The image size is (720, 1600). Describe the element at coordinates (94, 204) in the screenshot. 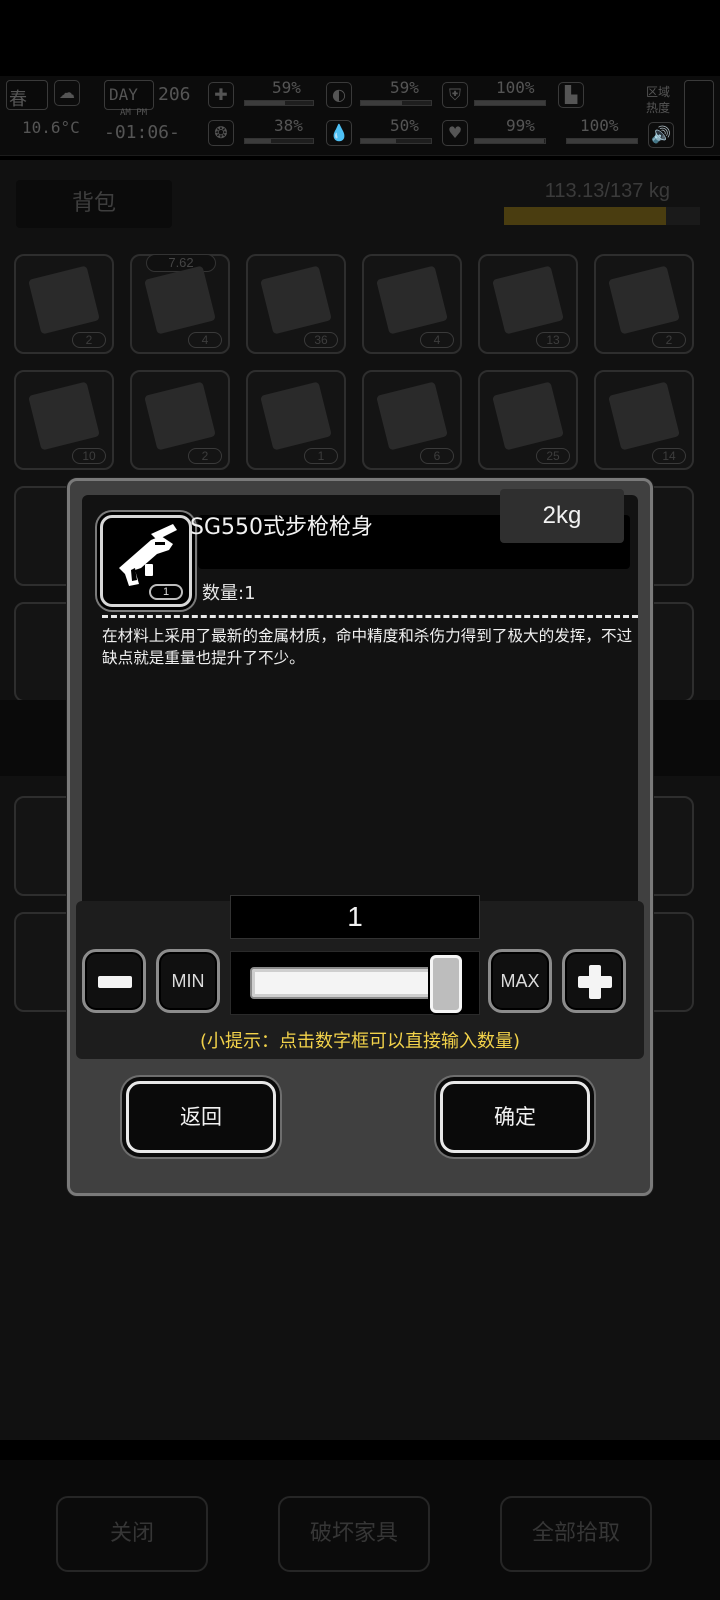

I see `bag-title: 背包` at that location.